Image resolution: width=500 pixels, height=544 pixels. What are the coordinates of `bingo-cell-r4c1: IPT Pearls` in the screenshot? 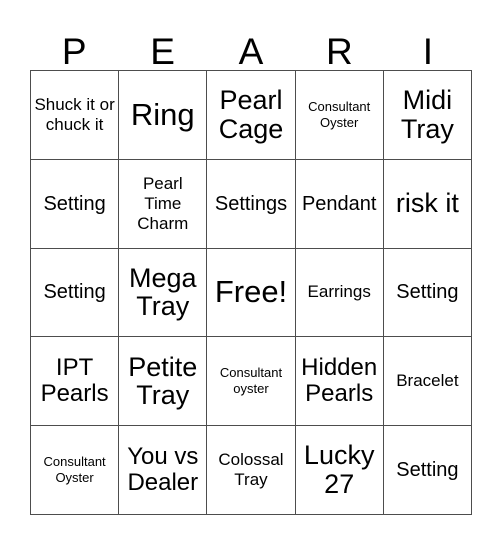 It's located at (75, 382).